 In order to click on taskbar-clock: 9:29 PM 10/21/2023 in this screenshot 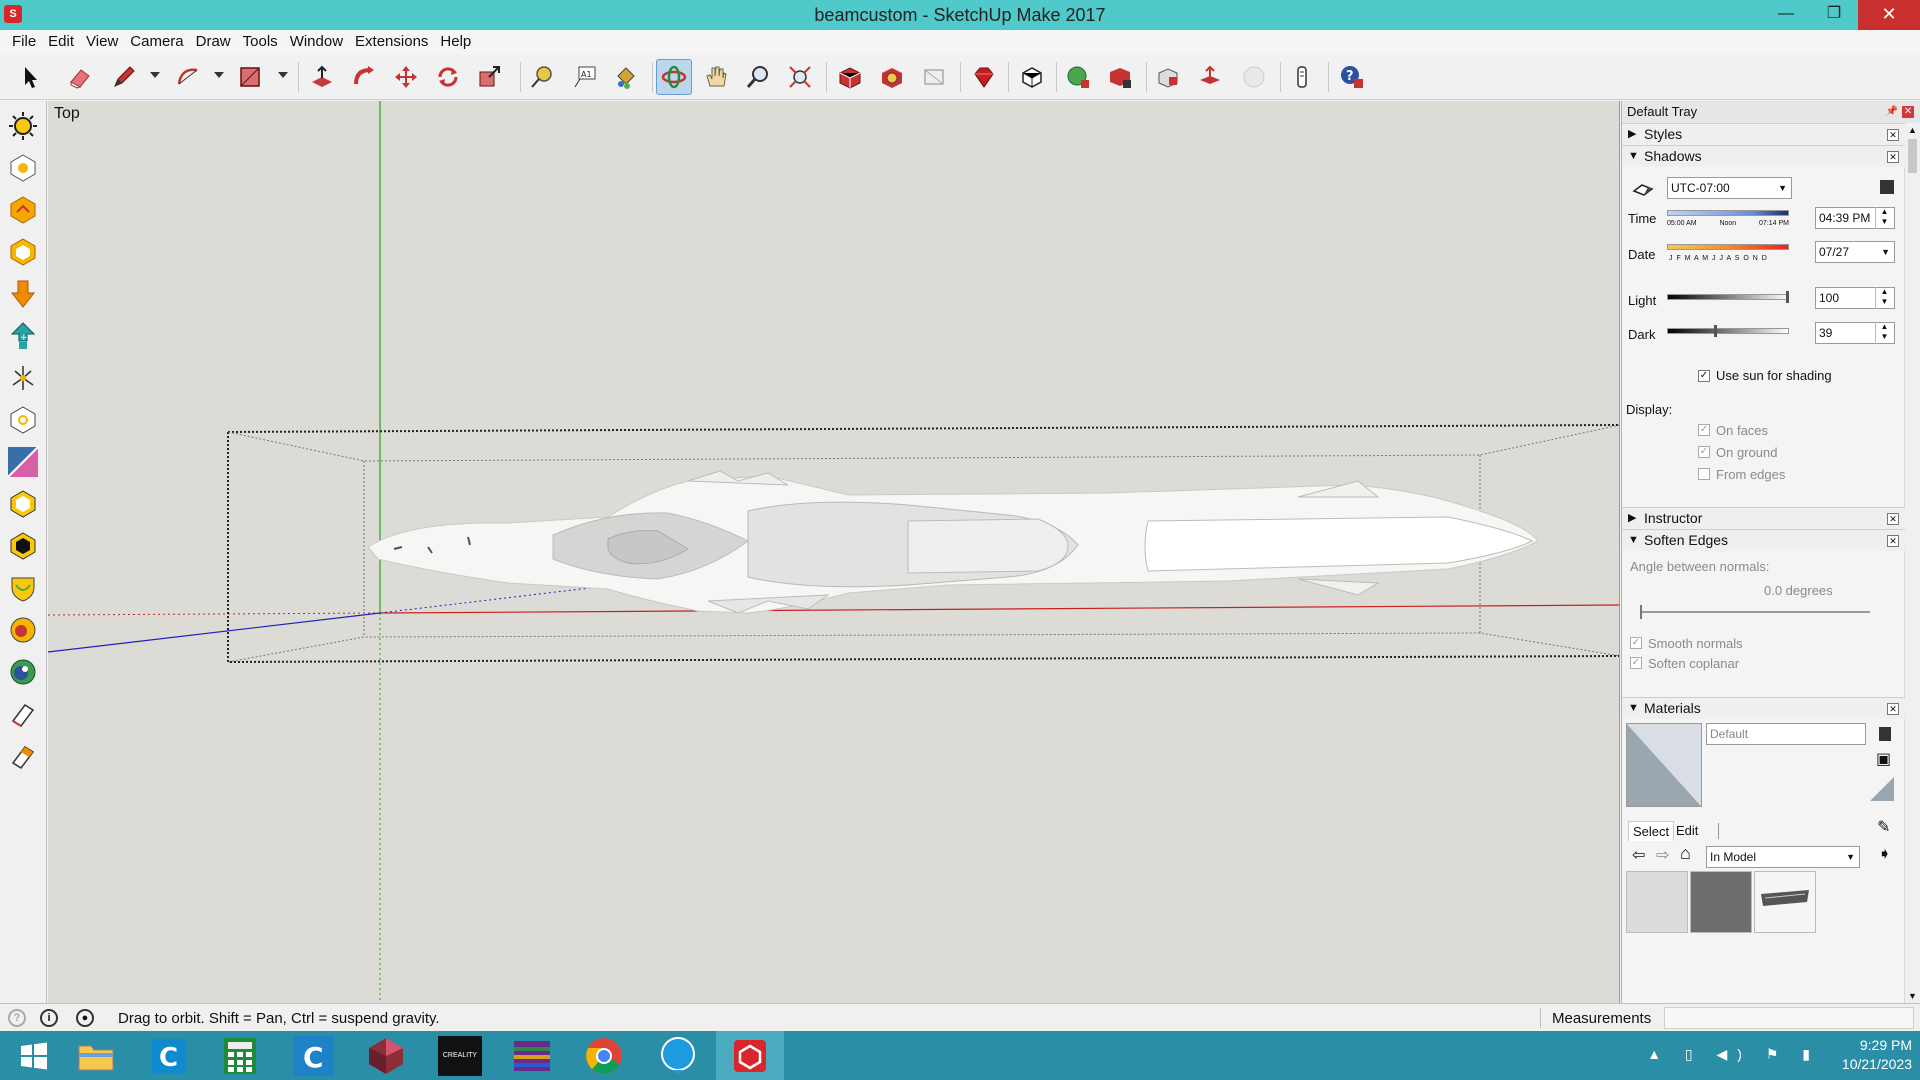, I will do `click(1877, 1055)`.